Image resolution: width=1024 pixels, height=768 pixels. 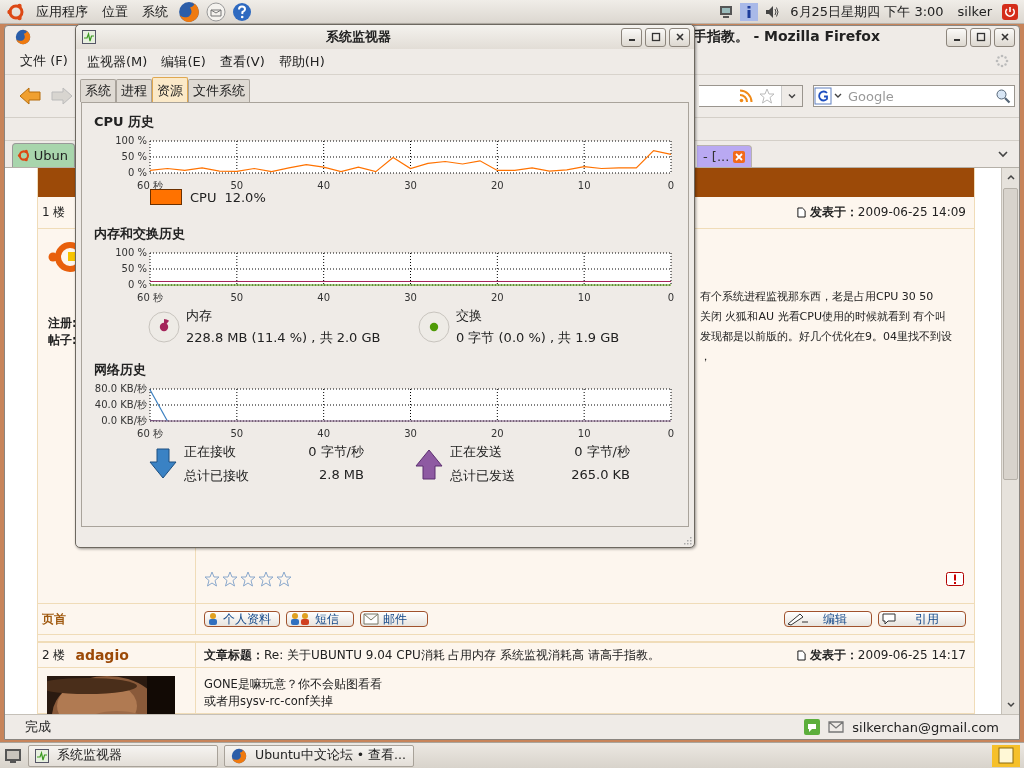 What do you see at coordinates (163, 464) in the screenshot?
I see `down-arrow-icon` at bounding box center [163, 464].